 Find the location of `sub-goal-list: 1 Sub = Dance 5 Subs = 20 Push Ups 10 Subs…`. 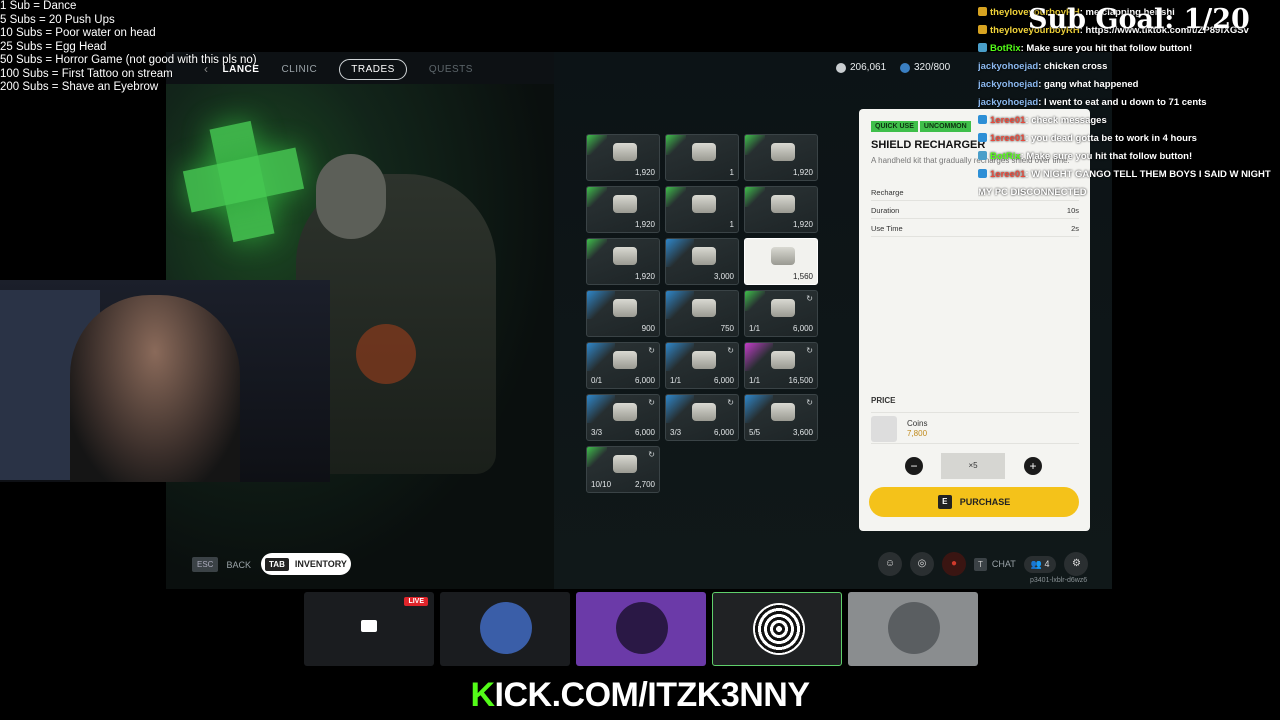

sub-goal-list: 1 Sub = Dance 5 Subs = 20 Push Ups 10 Subs… is located at coordinates (128, 47).